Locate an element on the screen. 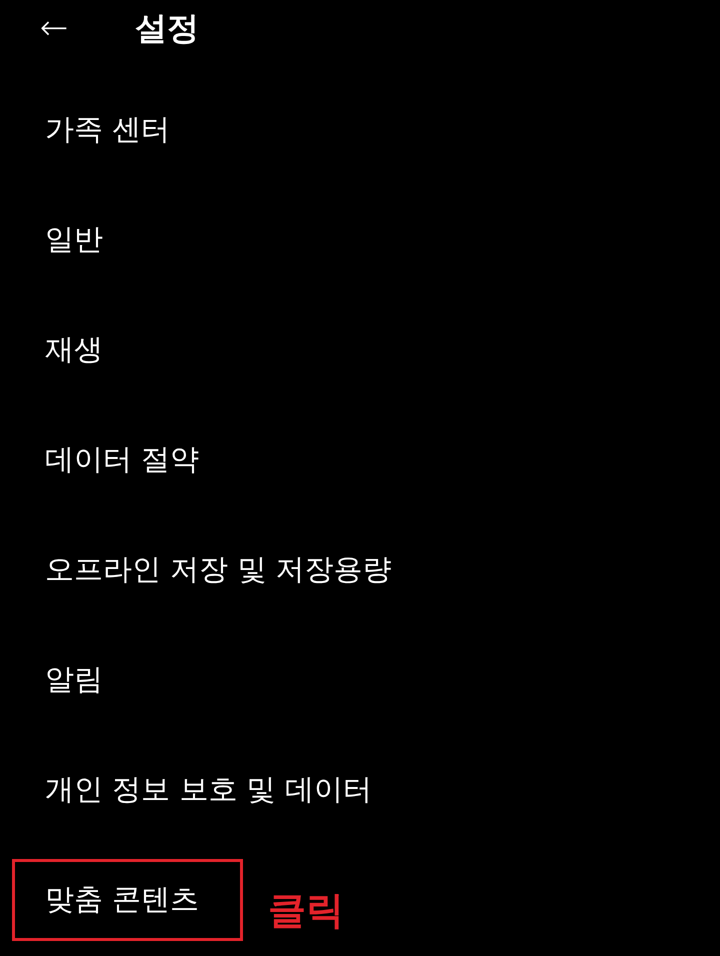 The width and height of the screenshot is (720, 956). settings-item: 재생 is located at coordinates (127, 350).